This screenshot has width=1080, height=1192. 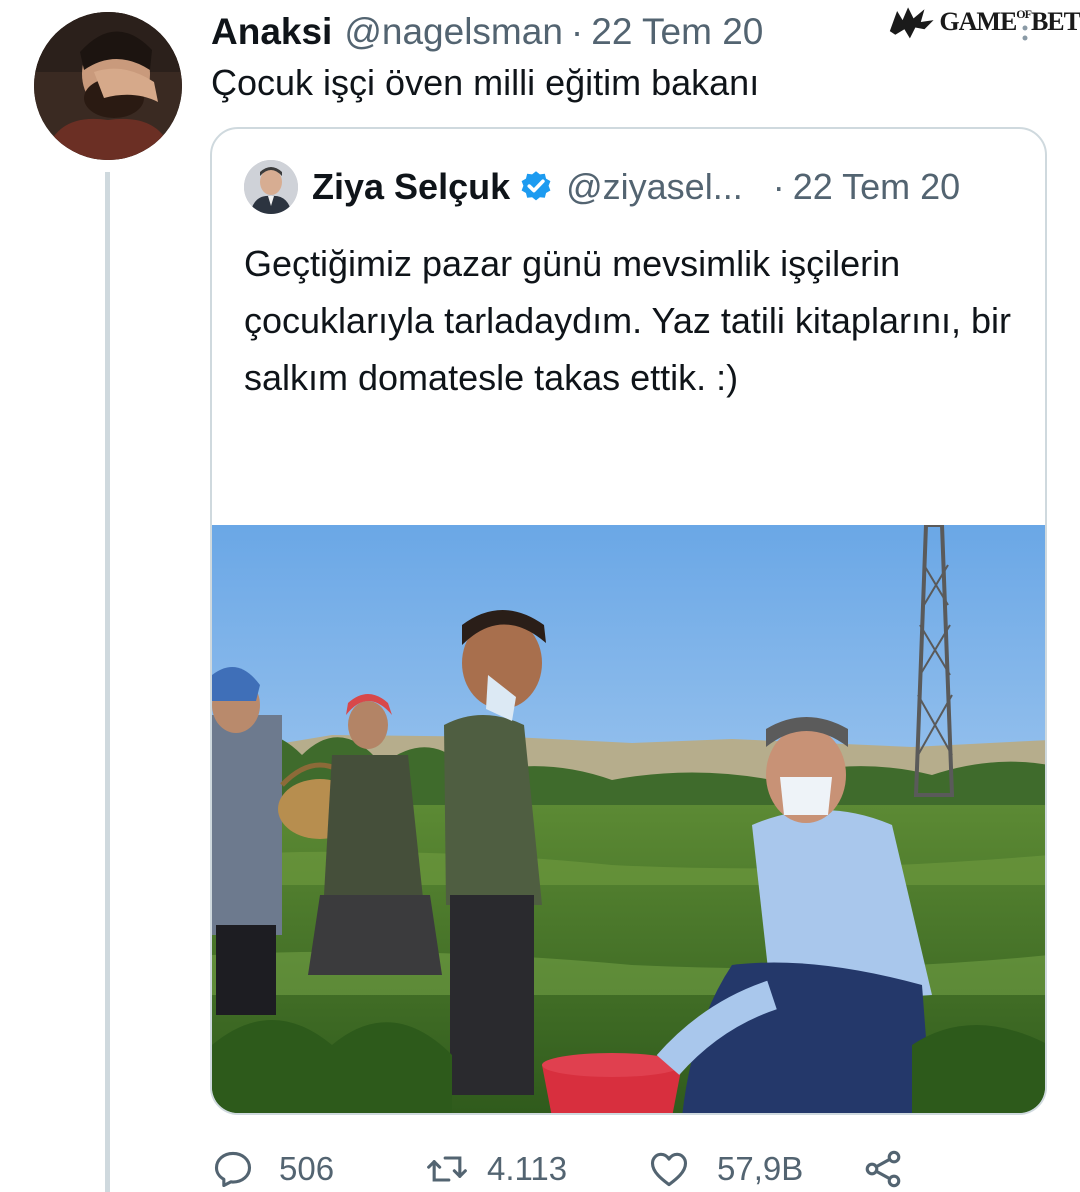 I want to click on tweet-timestamp: 22 Tem 20, so click(x=677, y=32).